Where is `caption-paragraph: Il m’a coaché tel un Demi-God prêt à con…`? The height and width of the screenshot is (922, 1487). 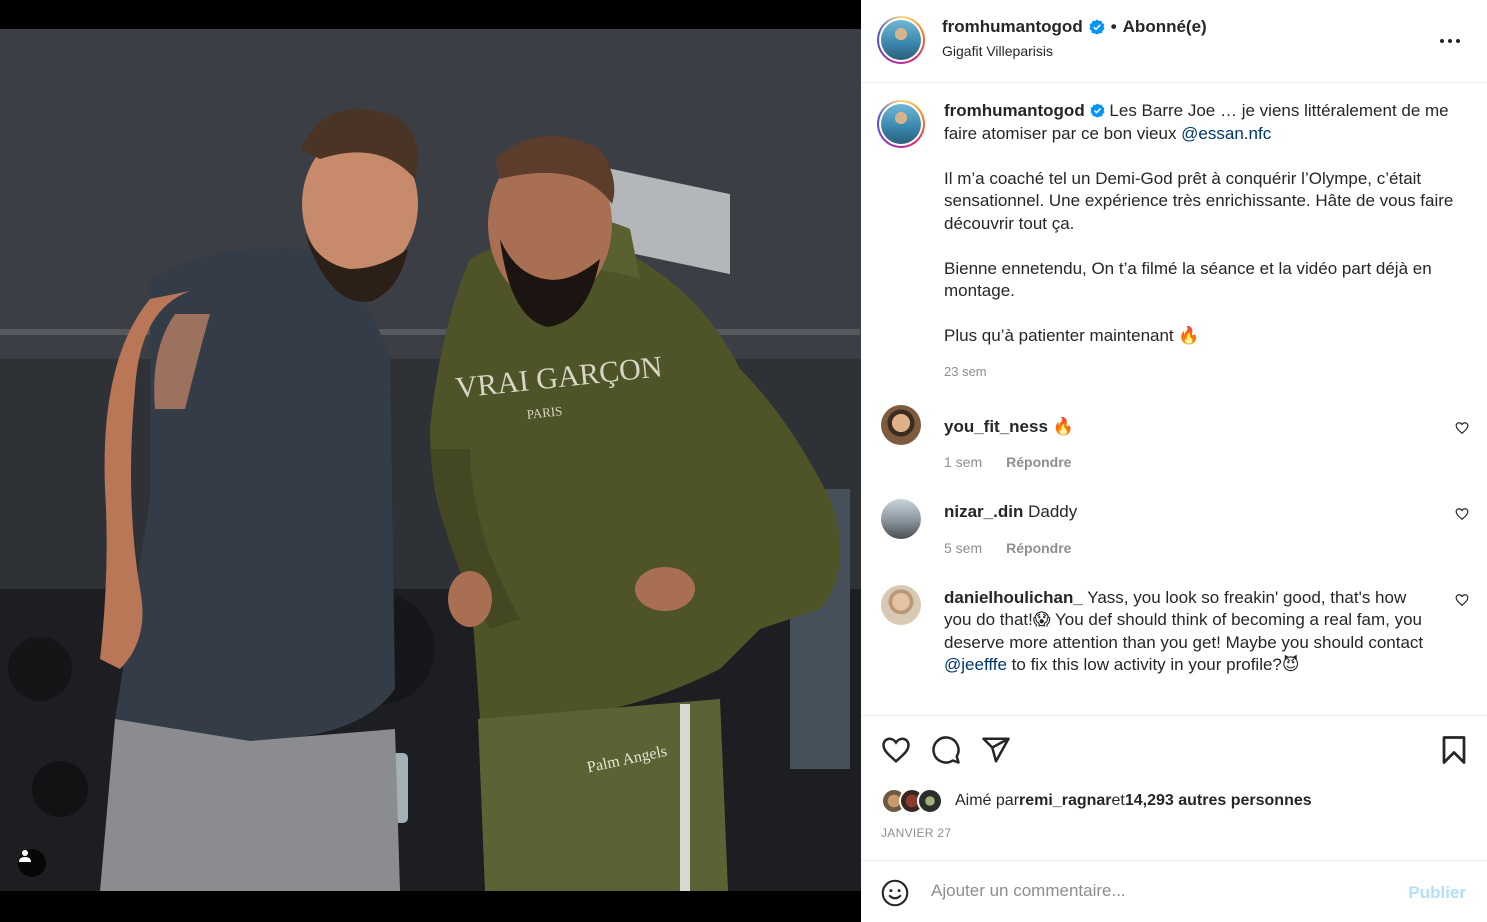
caption-paragraph: Il m’a coaché tel un Demi-God prêt à con… is located at coordinates (1199, 200).